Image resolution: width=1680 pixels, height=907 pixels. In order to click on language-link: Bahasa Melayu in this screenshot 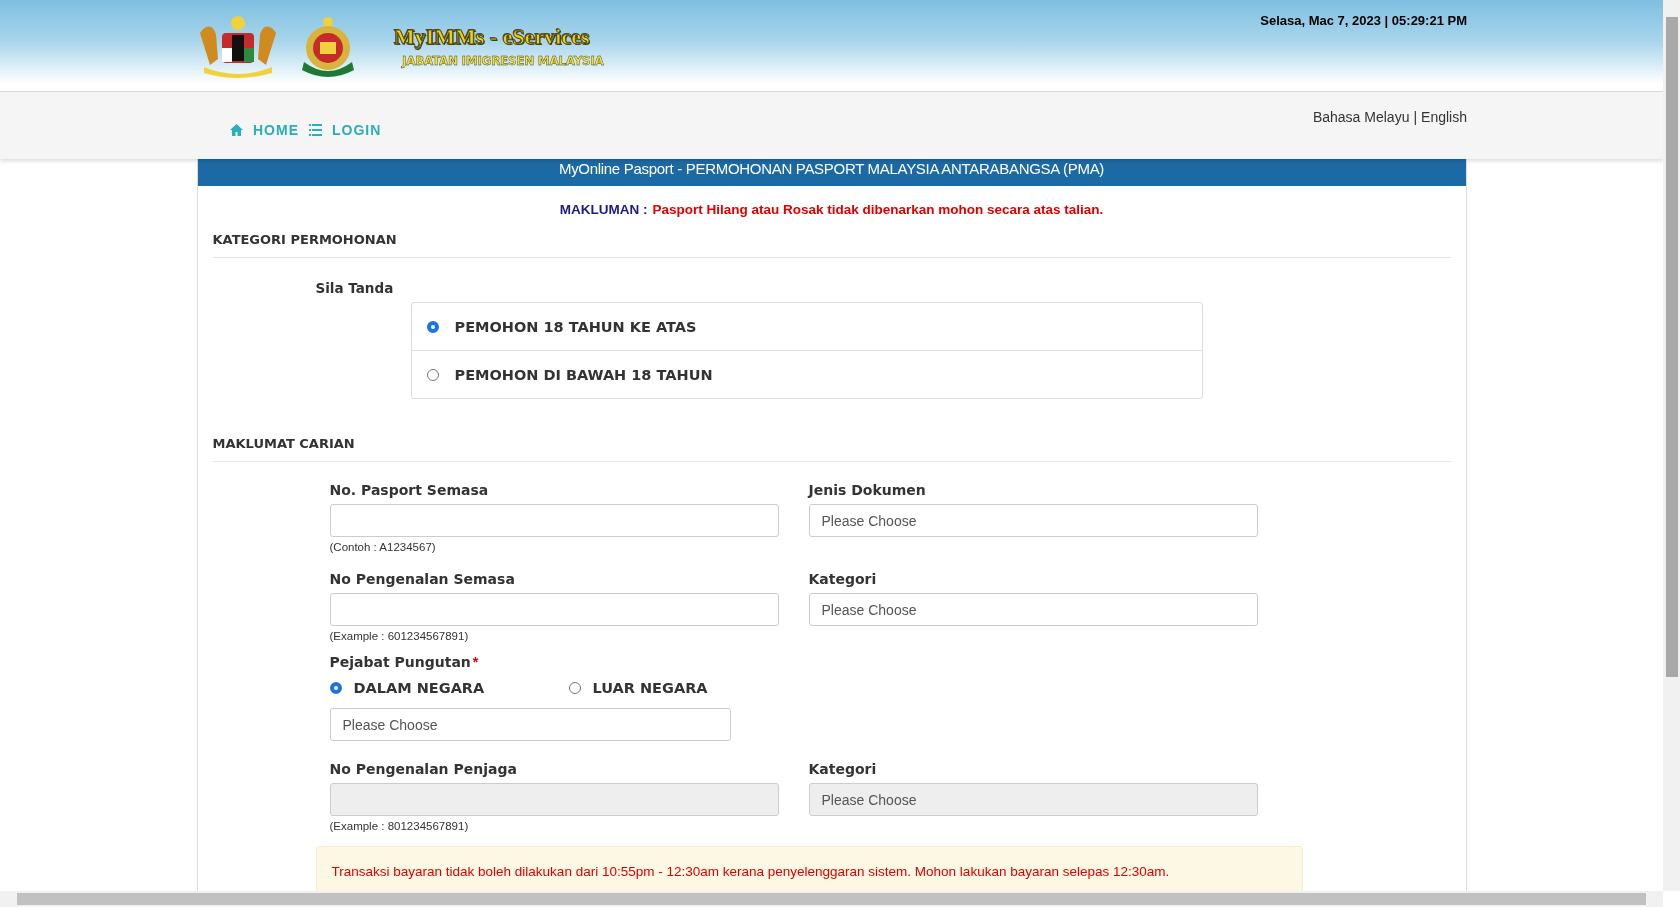, I will do `click(1361, 134)`.